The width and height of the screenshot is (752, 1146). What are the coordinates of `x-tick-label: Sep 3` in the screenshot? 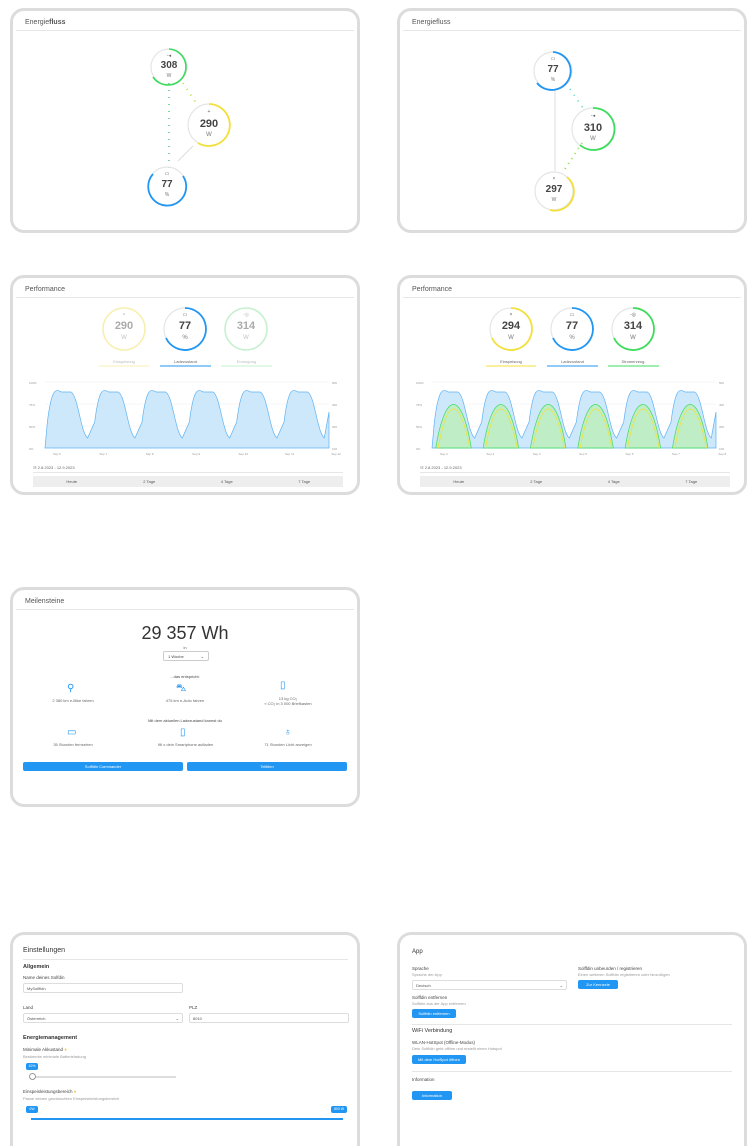 It's located at (490, 454).